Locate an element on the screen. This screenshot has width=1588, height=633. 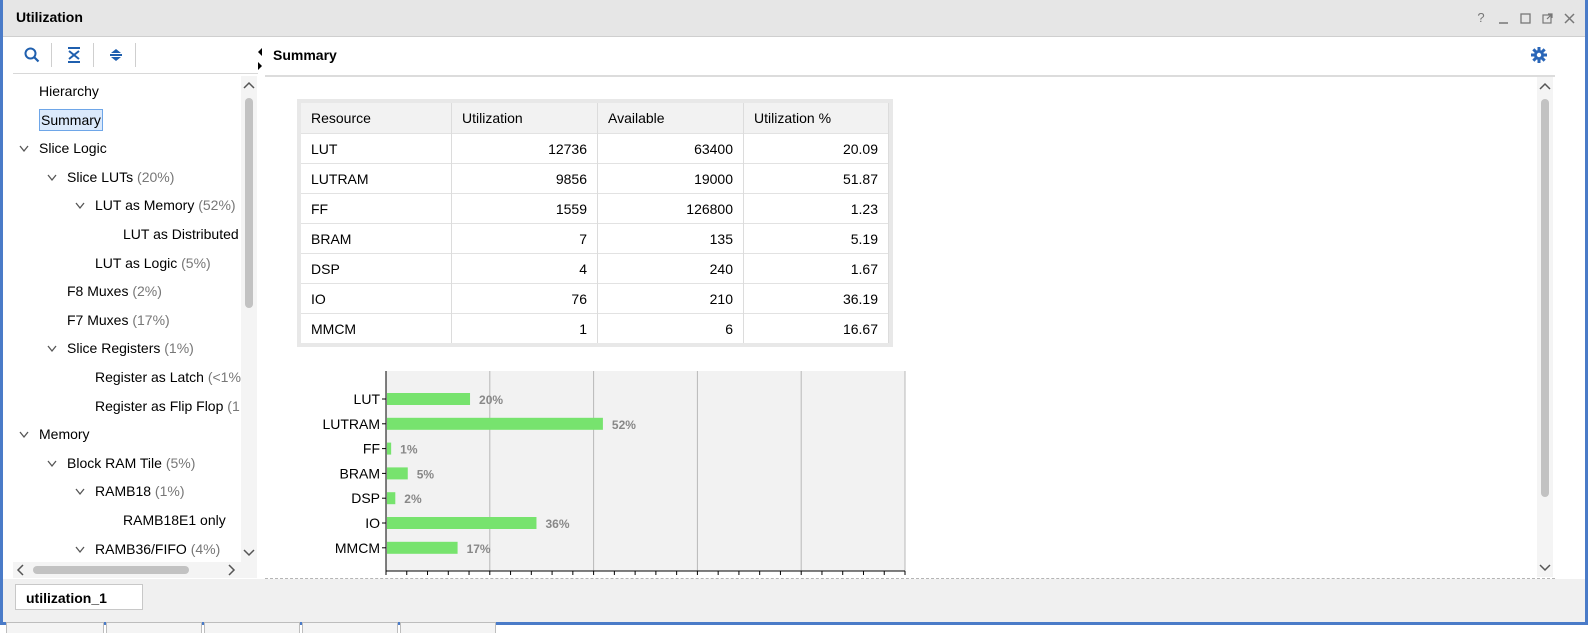
tree-item-label: Summary is located at coordinates (71, 119).